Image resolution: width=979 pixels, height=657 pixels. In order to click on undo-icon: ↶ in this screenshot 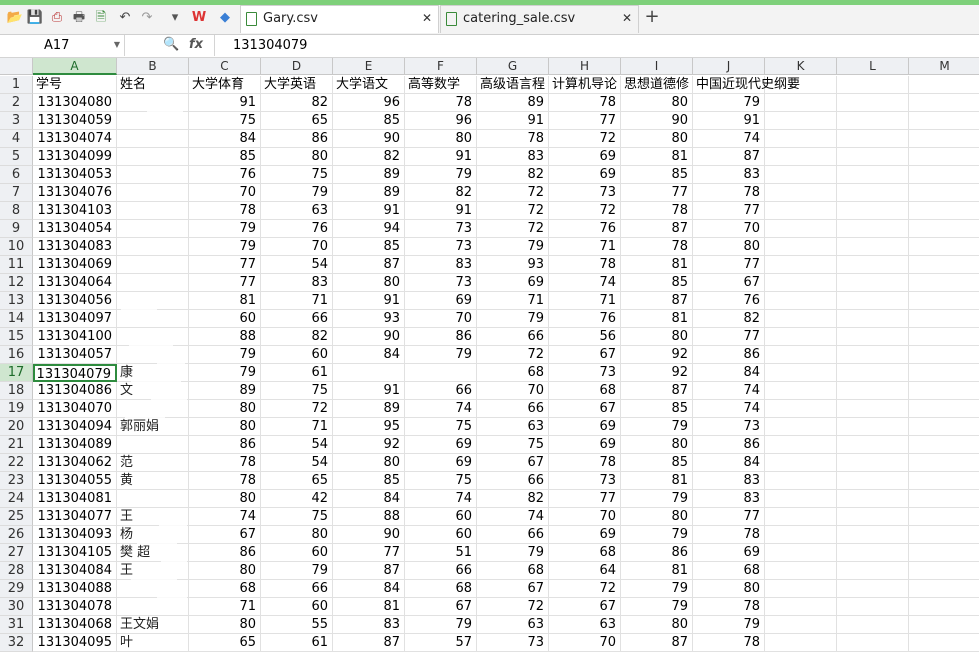, I will do `click(125, 18)`.